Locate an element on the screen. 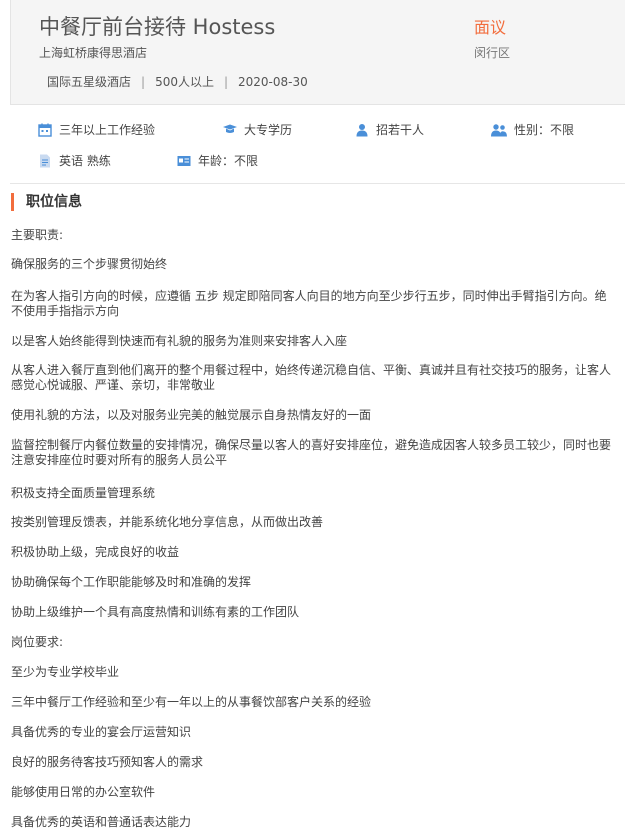 The width and height of the screenshot is (625, 840). req-gender: 性别：不限 is located at coordinates (532, 129).